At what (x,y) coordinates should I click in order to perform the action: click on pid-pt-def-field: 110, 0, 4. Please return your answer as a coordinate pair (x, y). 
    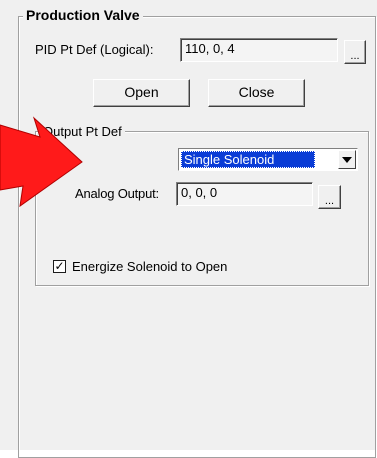
    Looking at the image, I should click on (259, 50).